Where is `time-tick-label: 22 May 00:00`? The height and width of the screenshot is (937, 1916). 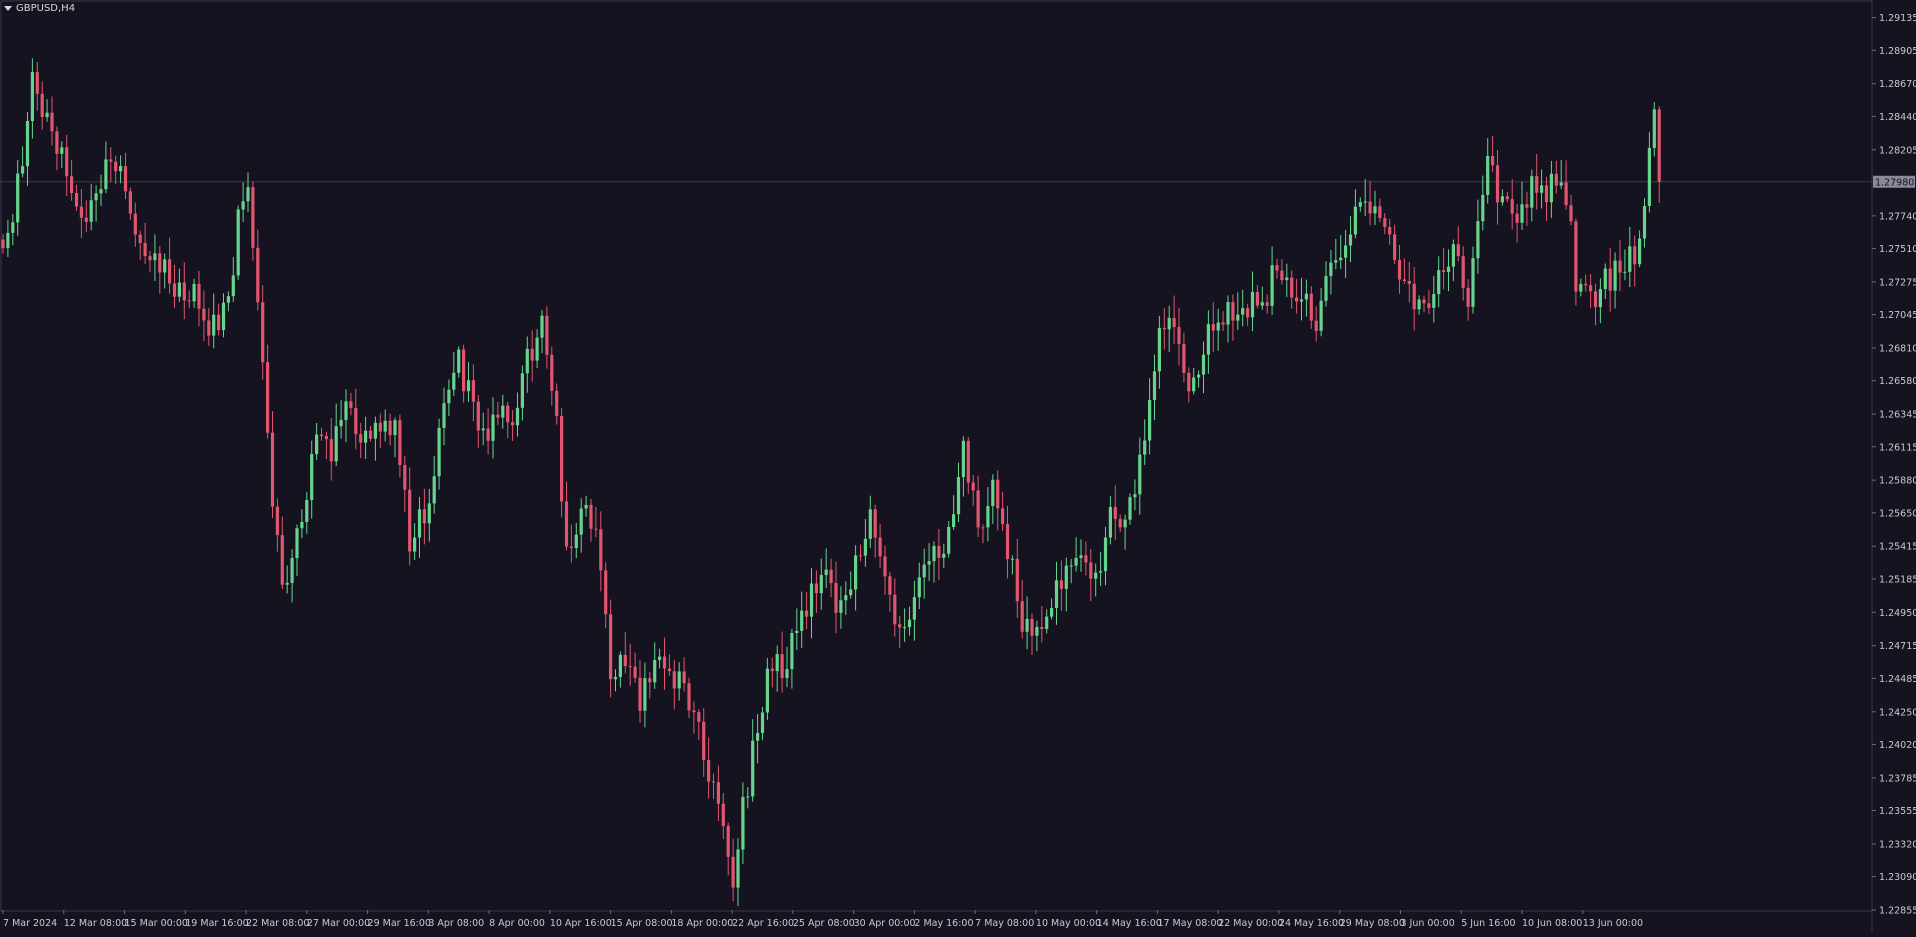
time-tick-label: 22 May 00:00 is located at coordinates (1250, 923).